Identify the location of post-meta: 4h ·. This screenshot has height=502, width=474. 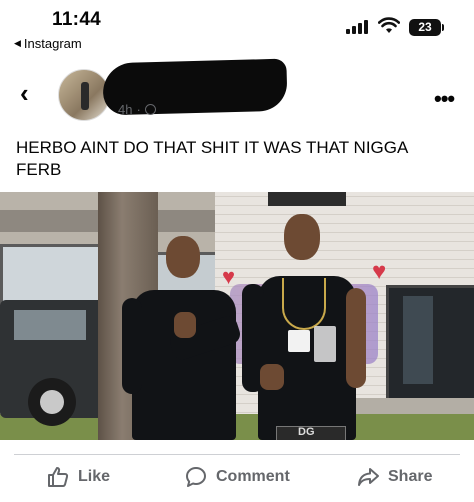
(137, 109).